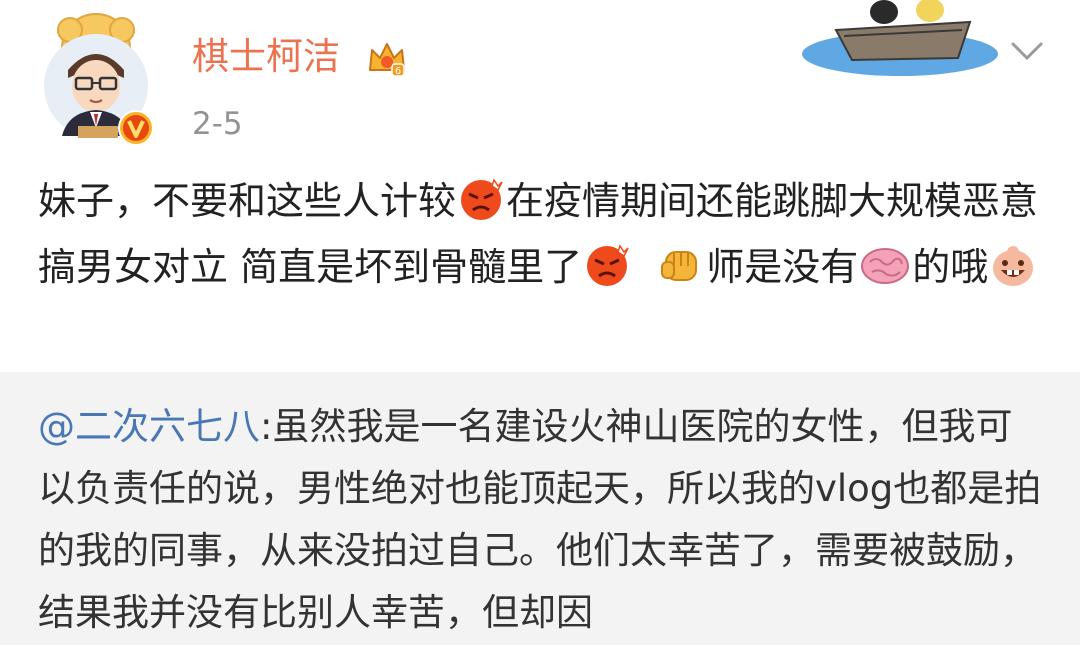 Image resolution: width=1080 pixels, height=645 pixels. Describe the element at coordinates (885, 273) in the screenshot. I see `brain-emoji` at that location.